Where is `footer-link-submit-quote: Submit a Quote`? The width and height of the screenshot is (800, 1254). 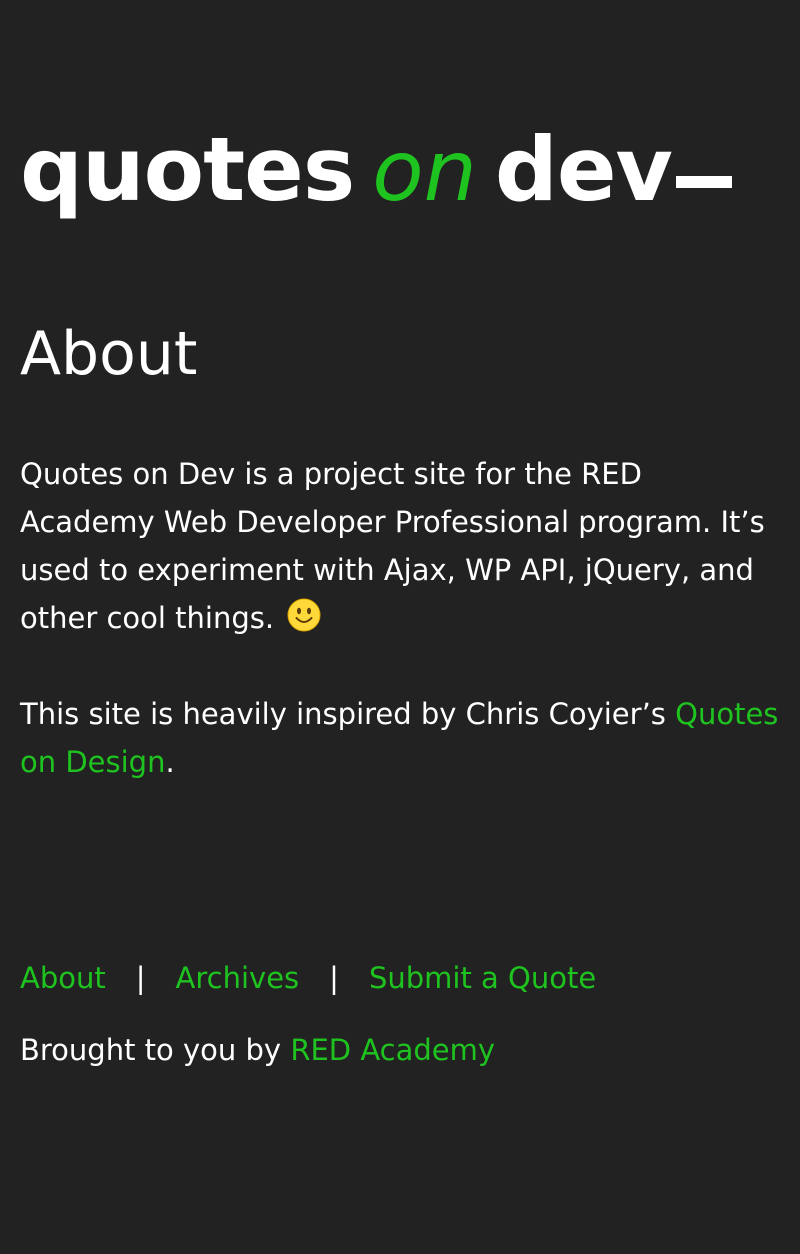
footer-link-submit-quote: Submit a Quote is located at coordinates (482, 978).